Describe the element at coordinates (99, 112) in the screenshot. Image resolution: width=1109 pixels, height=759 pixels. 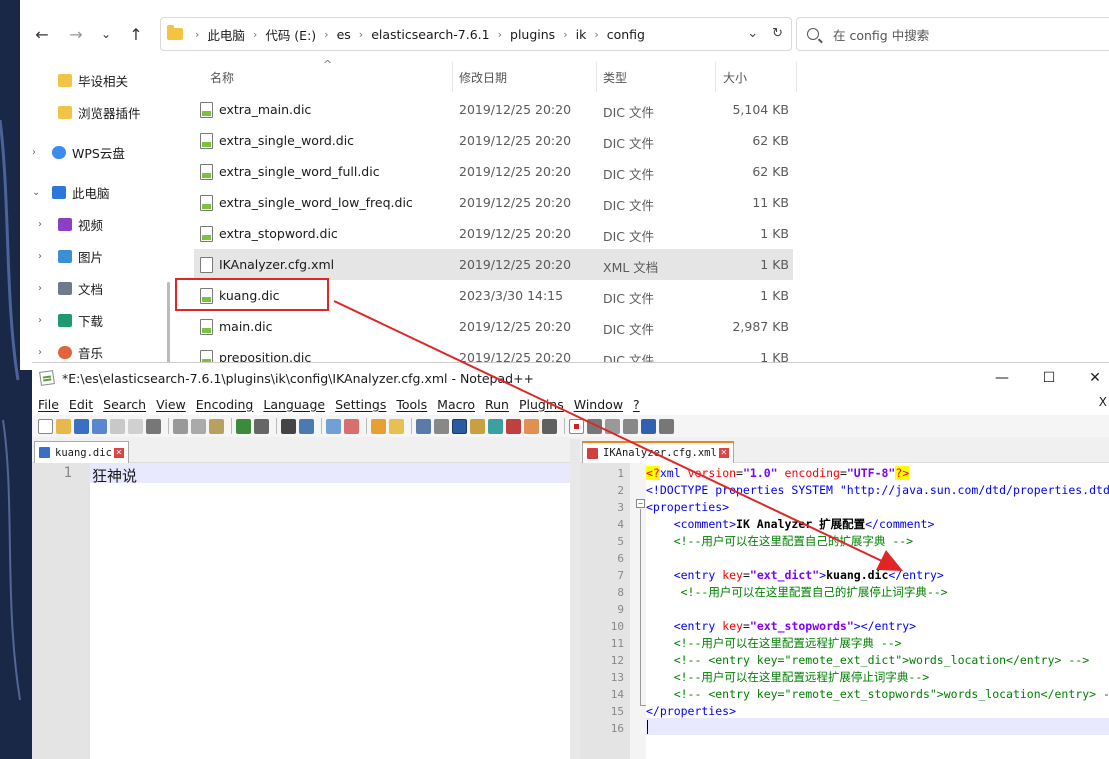
I see `sidebar-item-browser-plugins: 浏览器插件` at that location.